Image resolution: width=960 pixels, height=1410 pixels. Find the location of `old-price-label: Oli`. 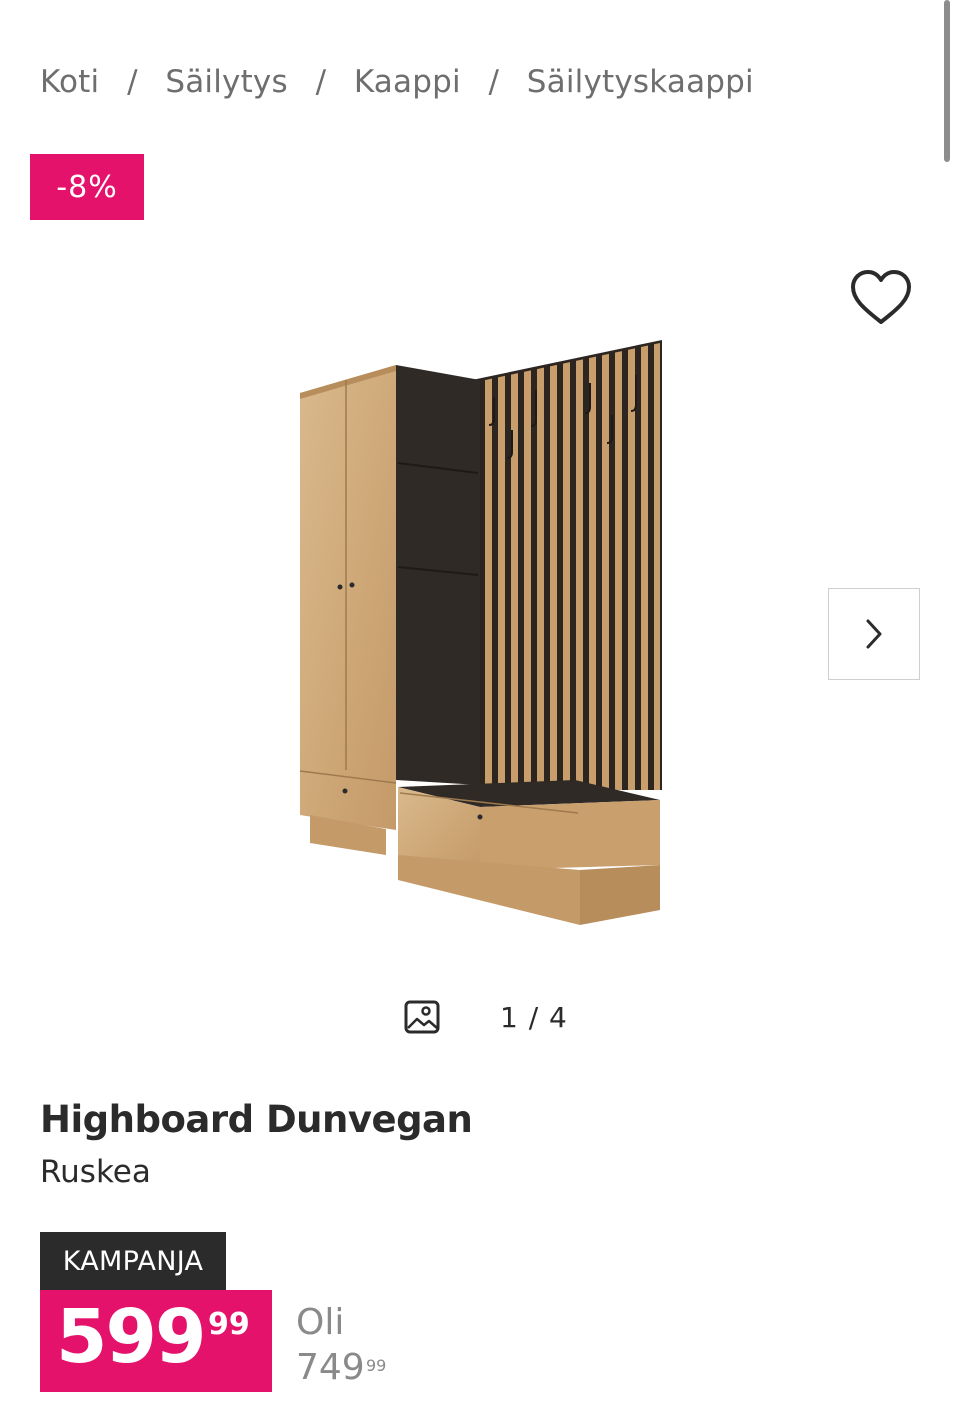

old-price-label: Oli is located at coordinates (320, 1322).